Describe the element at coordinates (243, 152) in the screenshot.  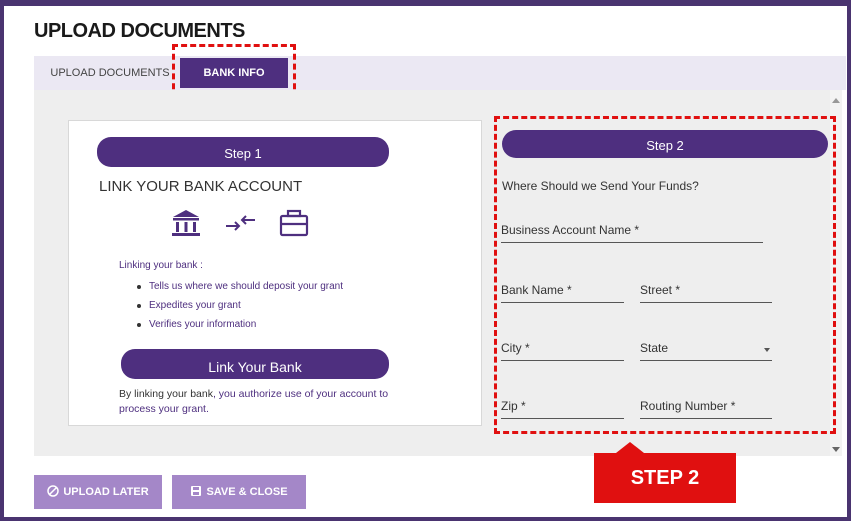
I see `step1-pill: Step 1` at that location.